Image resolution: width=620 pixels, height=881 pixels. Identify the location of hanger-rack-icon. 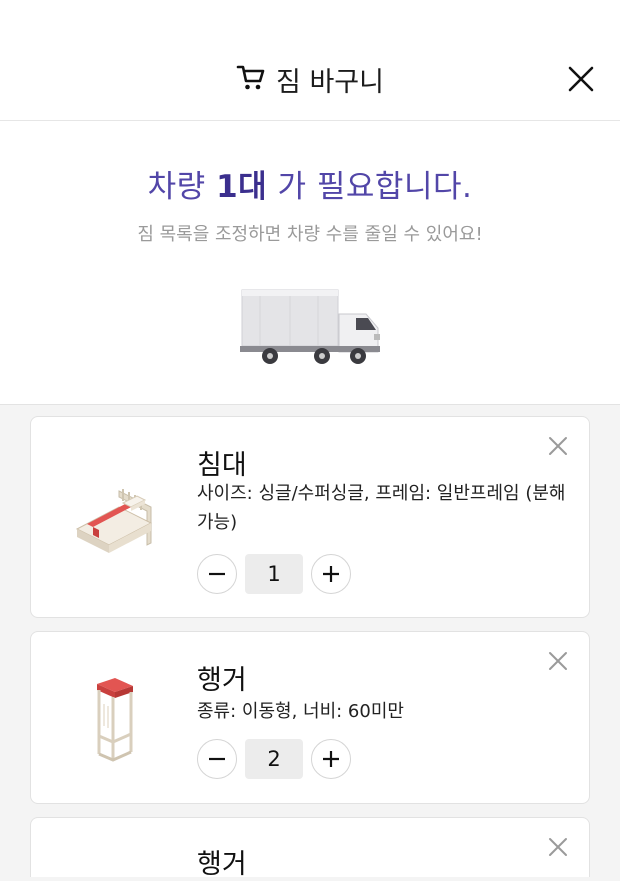
(115, 720).